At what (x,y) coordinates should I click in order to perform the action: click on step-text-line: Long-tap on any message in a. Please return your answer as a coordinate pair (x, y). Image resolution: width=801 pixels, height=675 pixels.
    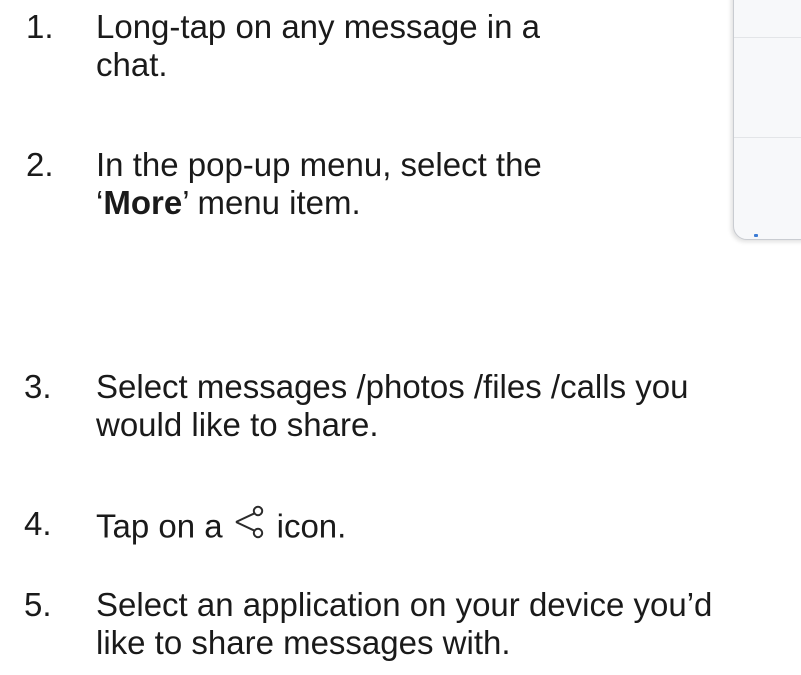
    Looking at the image, I should click on (318, 26).